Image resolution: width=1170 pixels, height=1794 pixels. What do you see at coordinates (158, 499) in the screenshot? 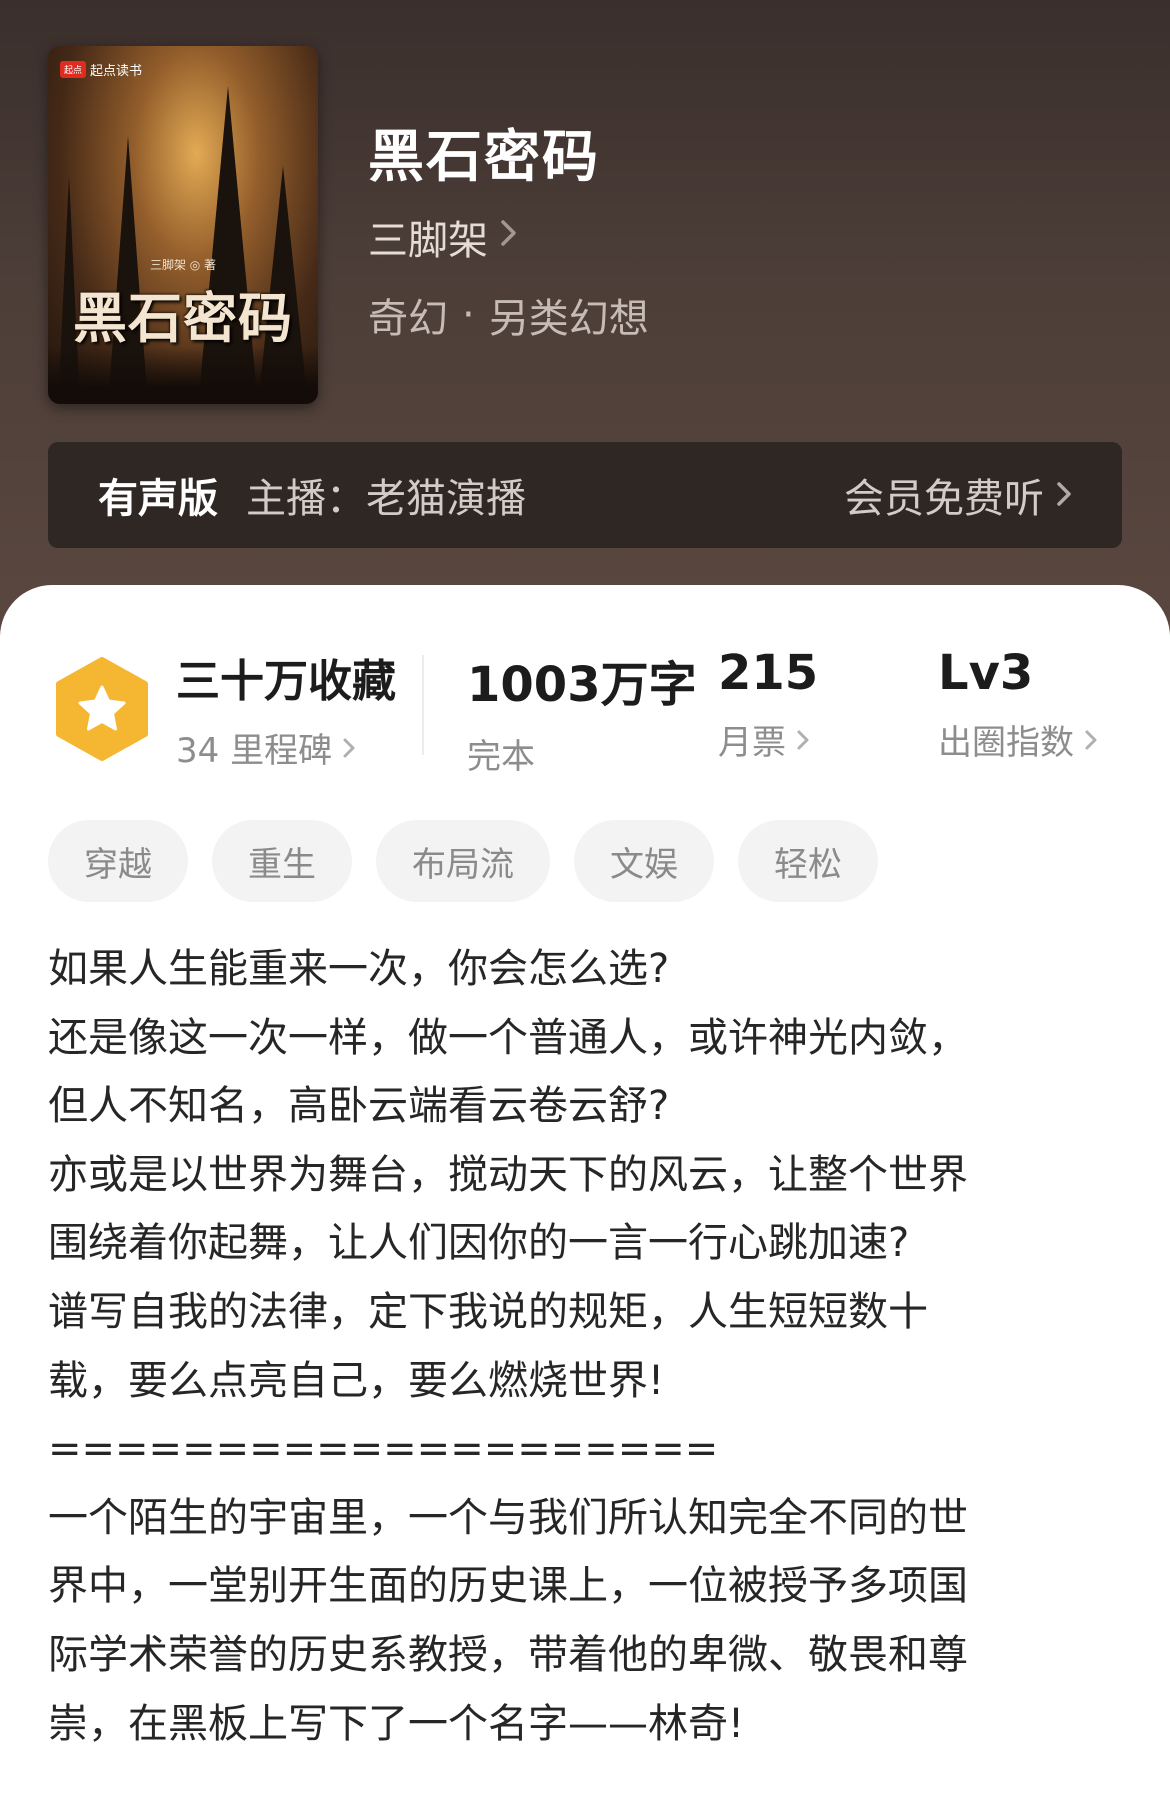
I see `audio-label: 有声版` at bounding box center [158, 499].